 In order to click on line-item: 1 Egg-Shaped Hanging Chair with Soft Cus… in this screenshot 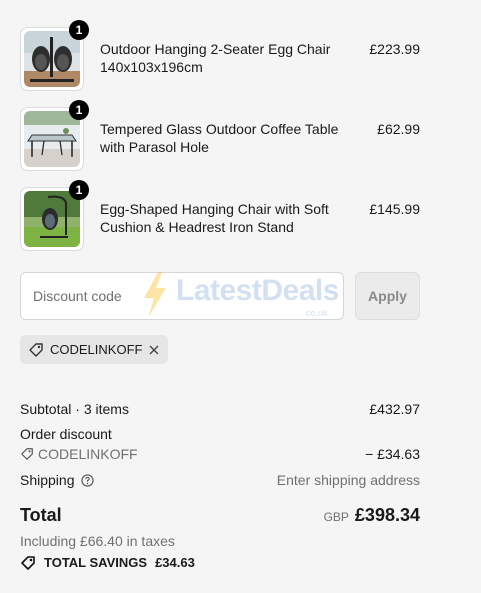, I will do `click(220, 215)`.